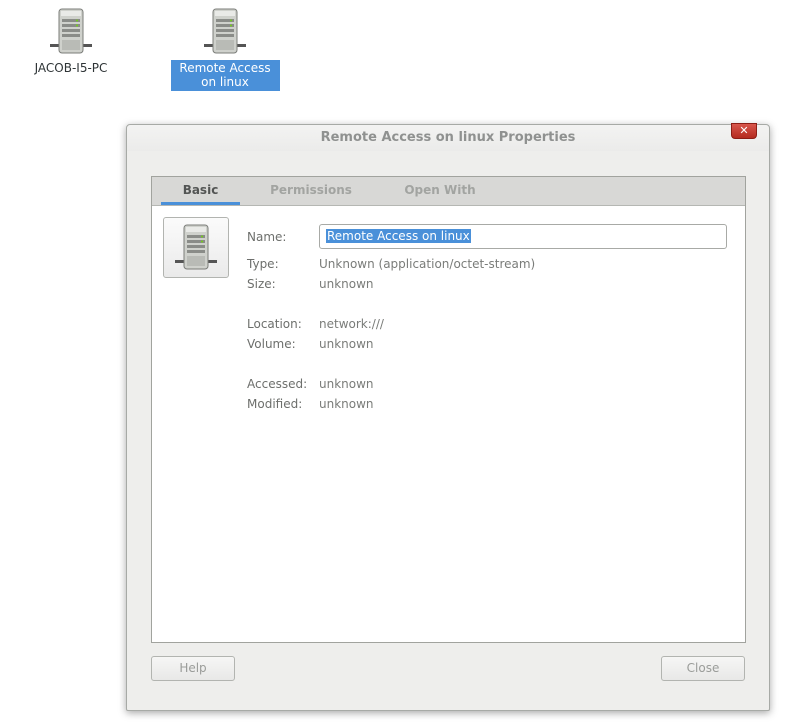  Describe the element at coordinates (274, 324) in the screenshot. I see `location-label: Location:` at that location.